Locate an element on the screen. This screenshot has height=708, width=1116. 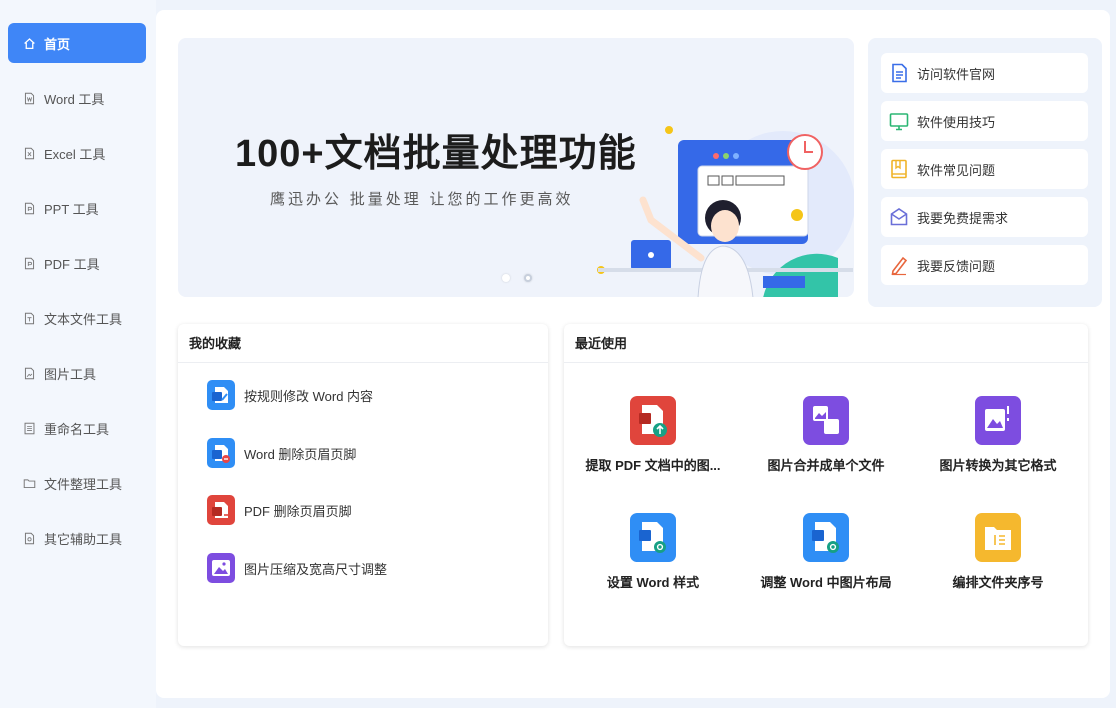
recent-label: 图片转换为其它格式 is located at coordinates (998, 465).